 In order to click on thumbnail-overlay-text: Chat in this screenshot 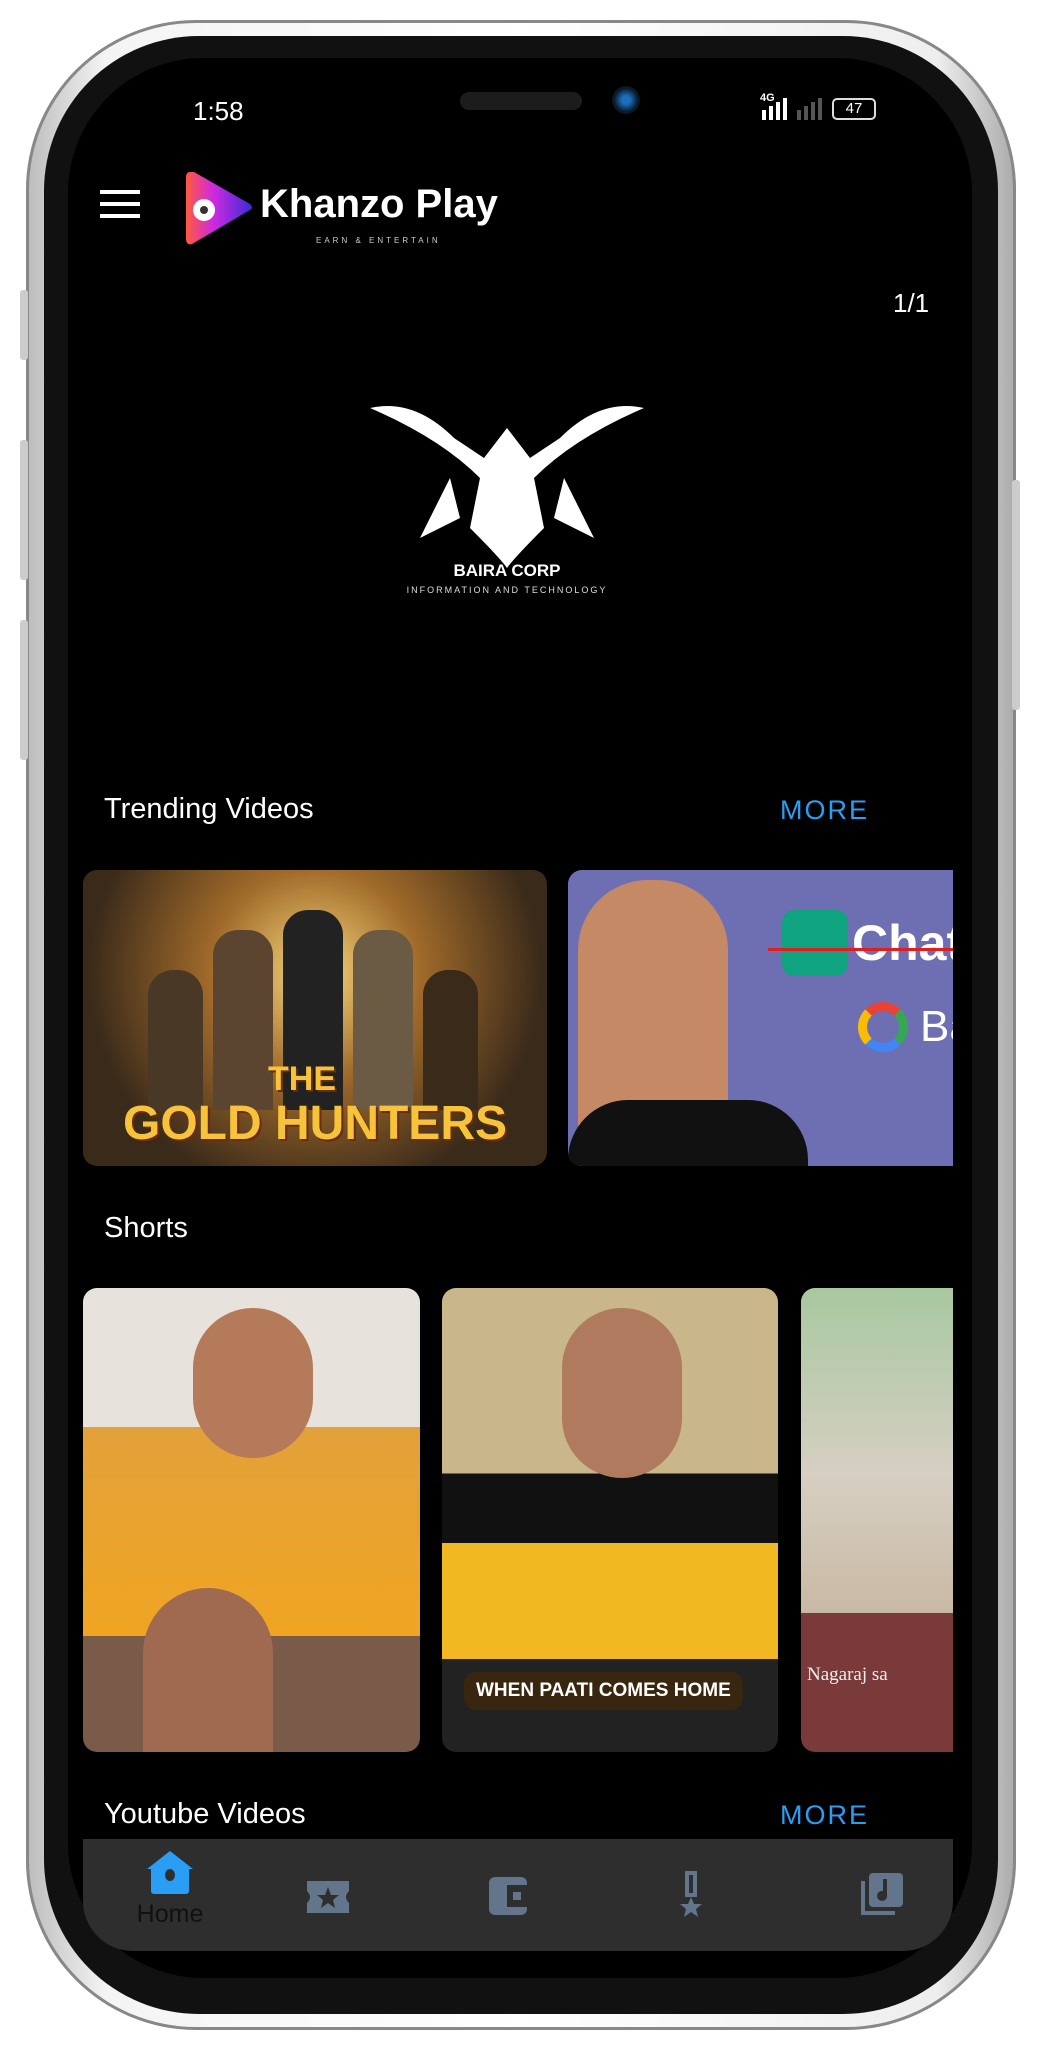, I will do `click(902, 943)`.